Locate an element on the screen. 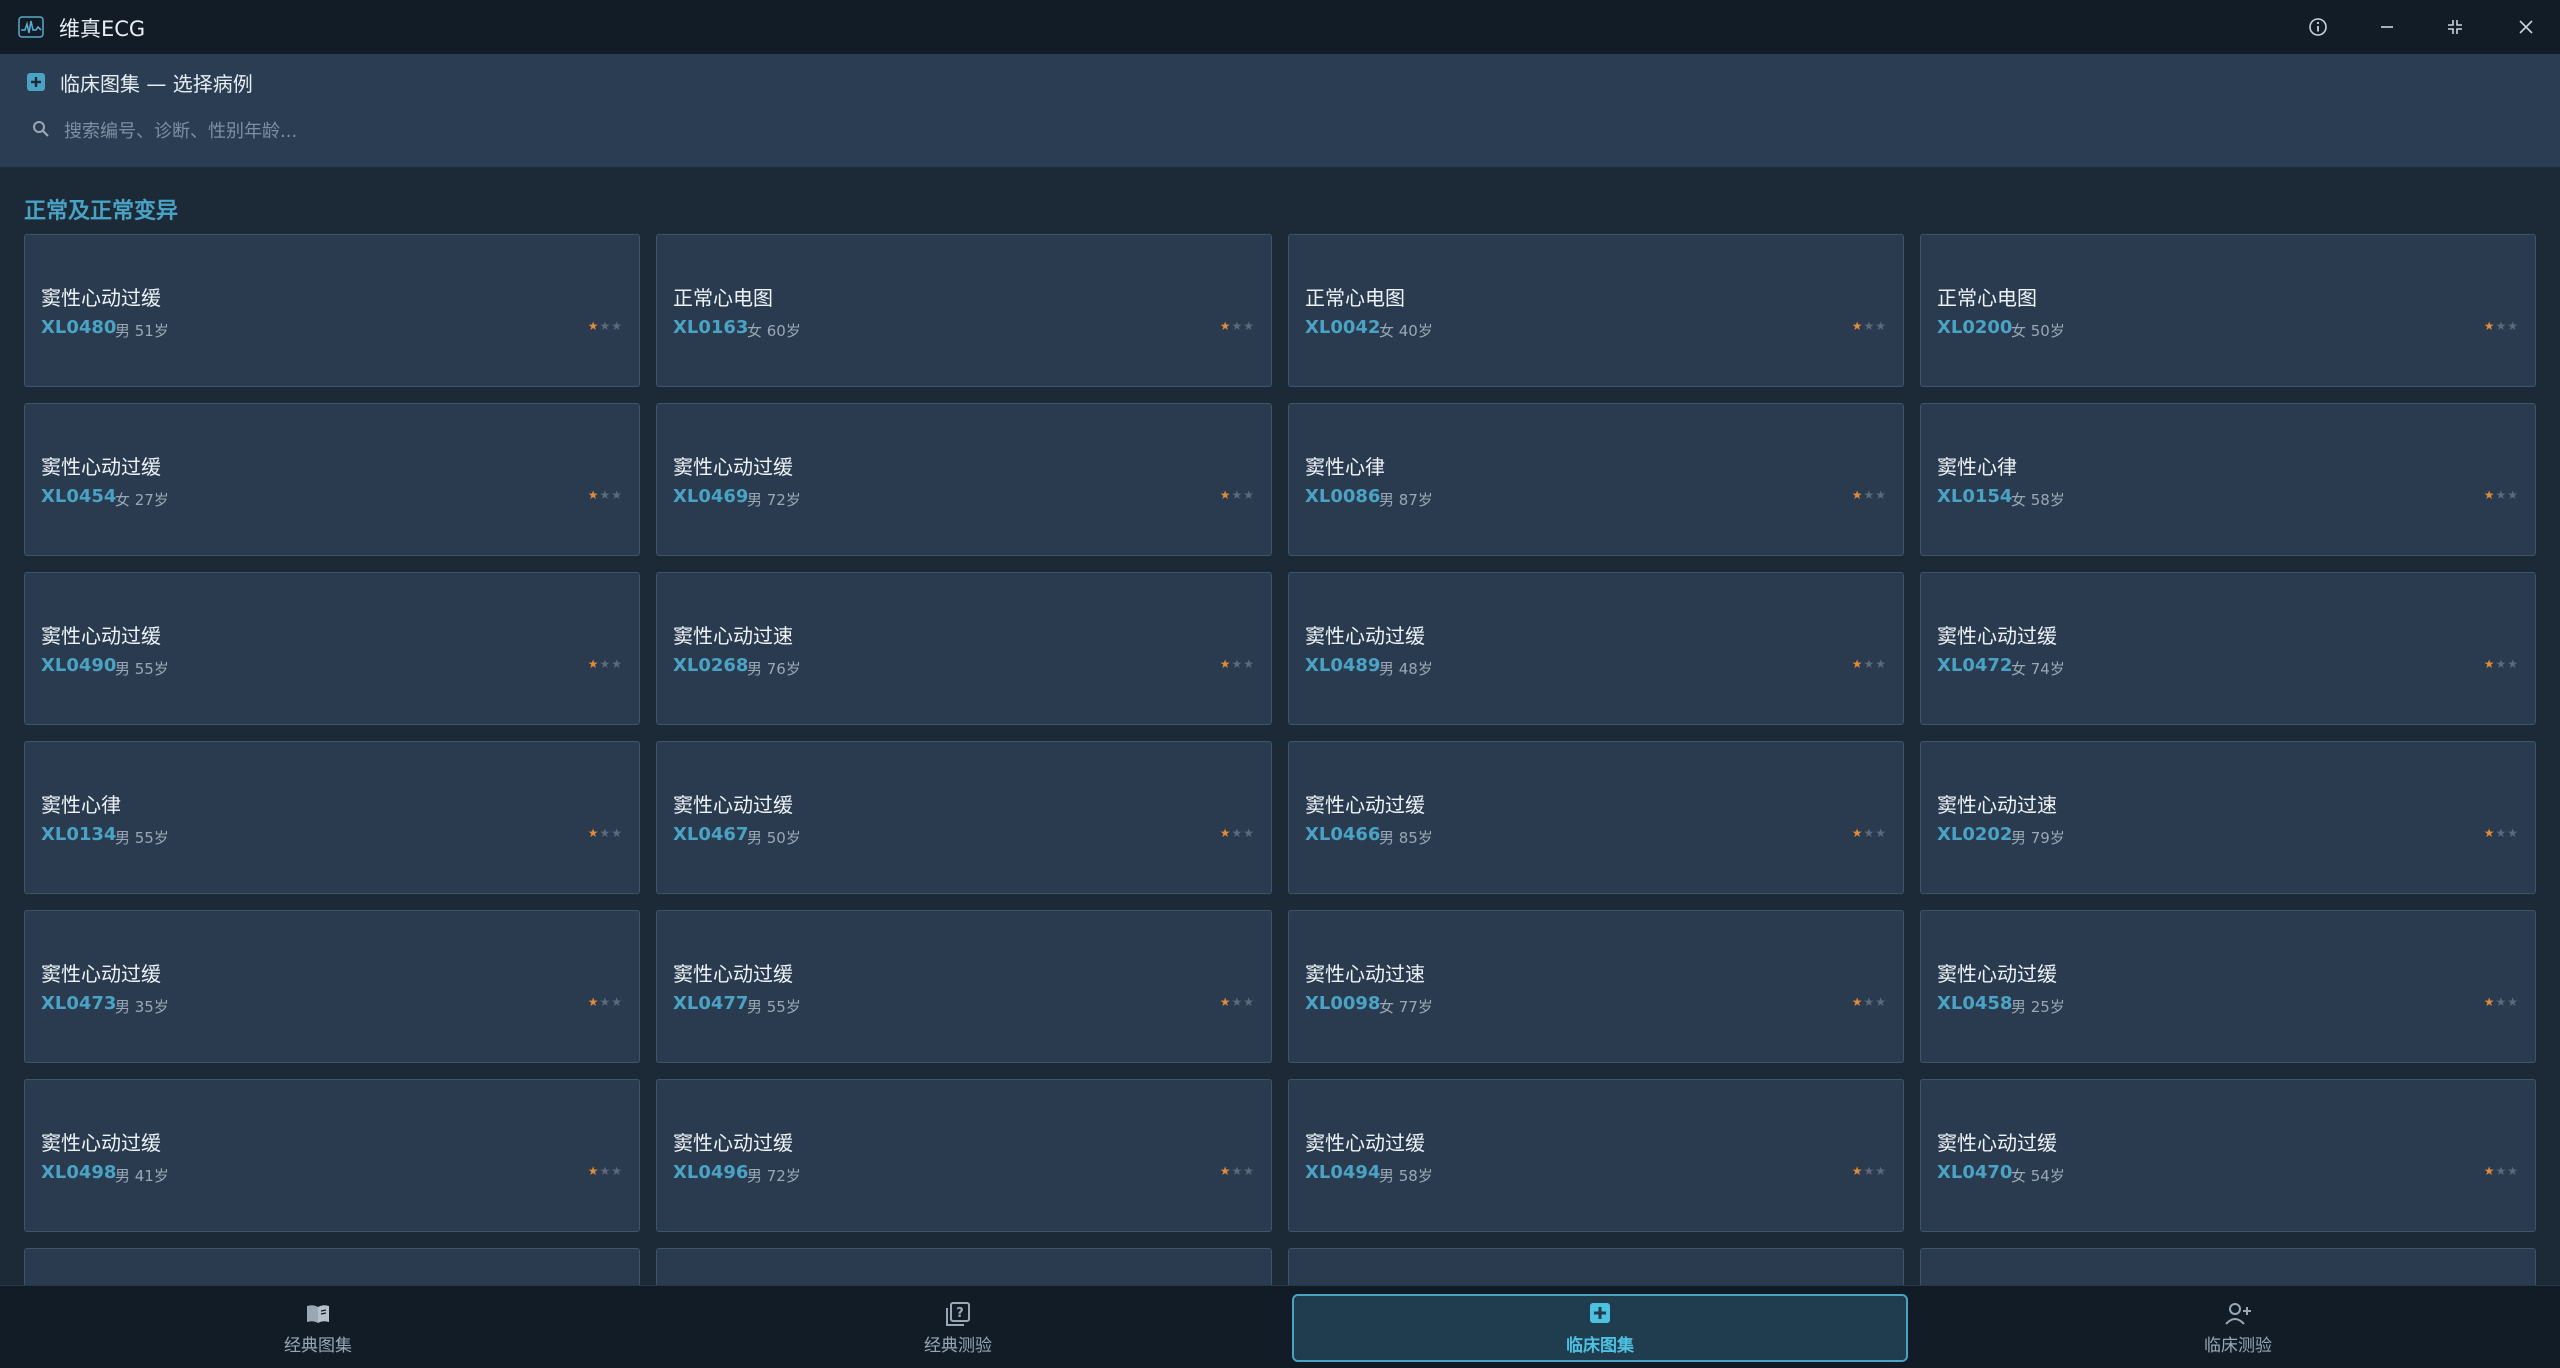 This screenshot has height=1368, width=2560. info-button is located at coordinates (2318, 27).